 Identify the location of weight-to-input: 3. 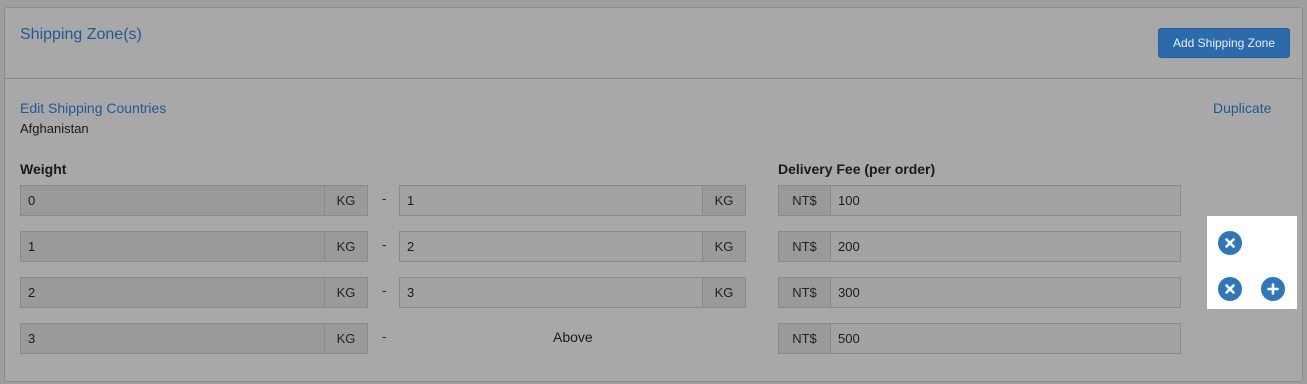
(551, 292).